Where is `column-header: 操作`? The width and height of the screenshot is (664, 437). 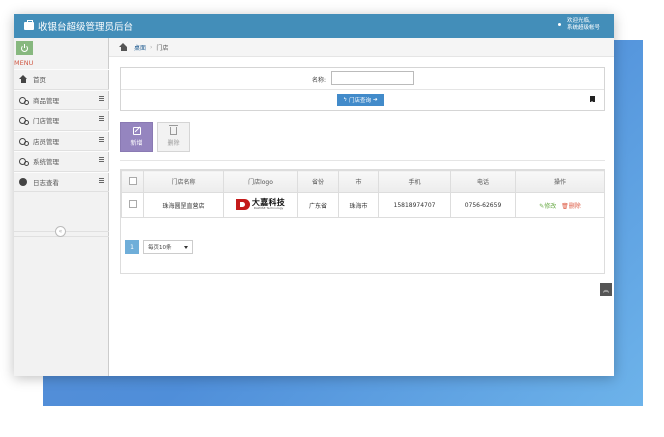
column-header: 操作 is located at coordinates (560, 181).